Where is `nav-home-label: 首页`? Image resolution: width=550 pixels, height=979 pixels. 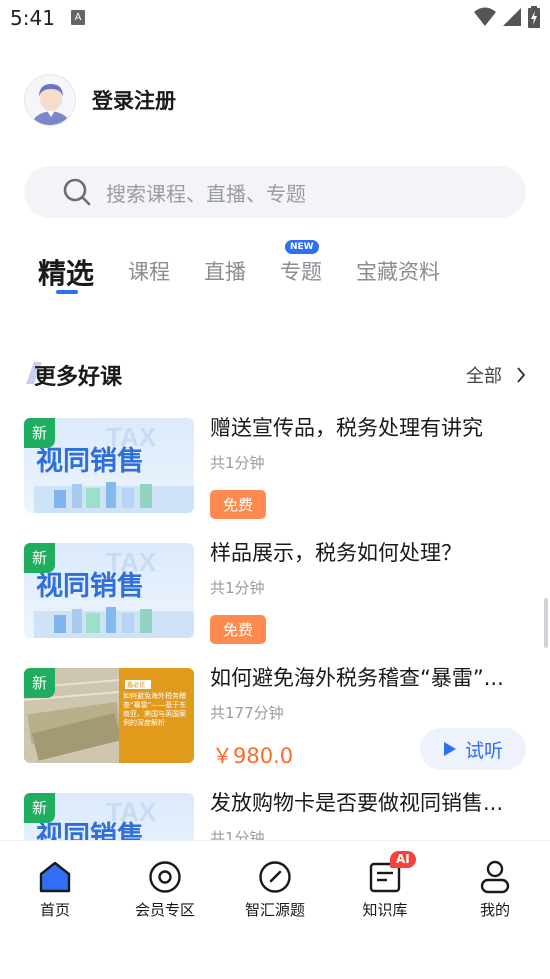 nav-home-label: 首页 is located at coordinates (54, 910).